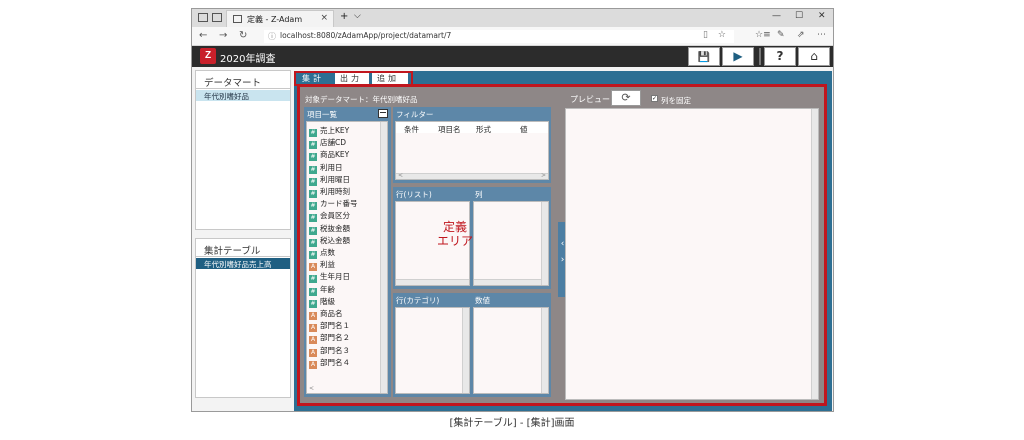 The image size is (1024, 440). I want to click on field-list-item: # 利用曜日, so click(329, 180).